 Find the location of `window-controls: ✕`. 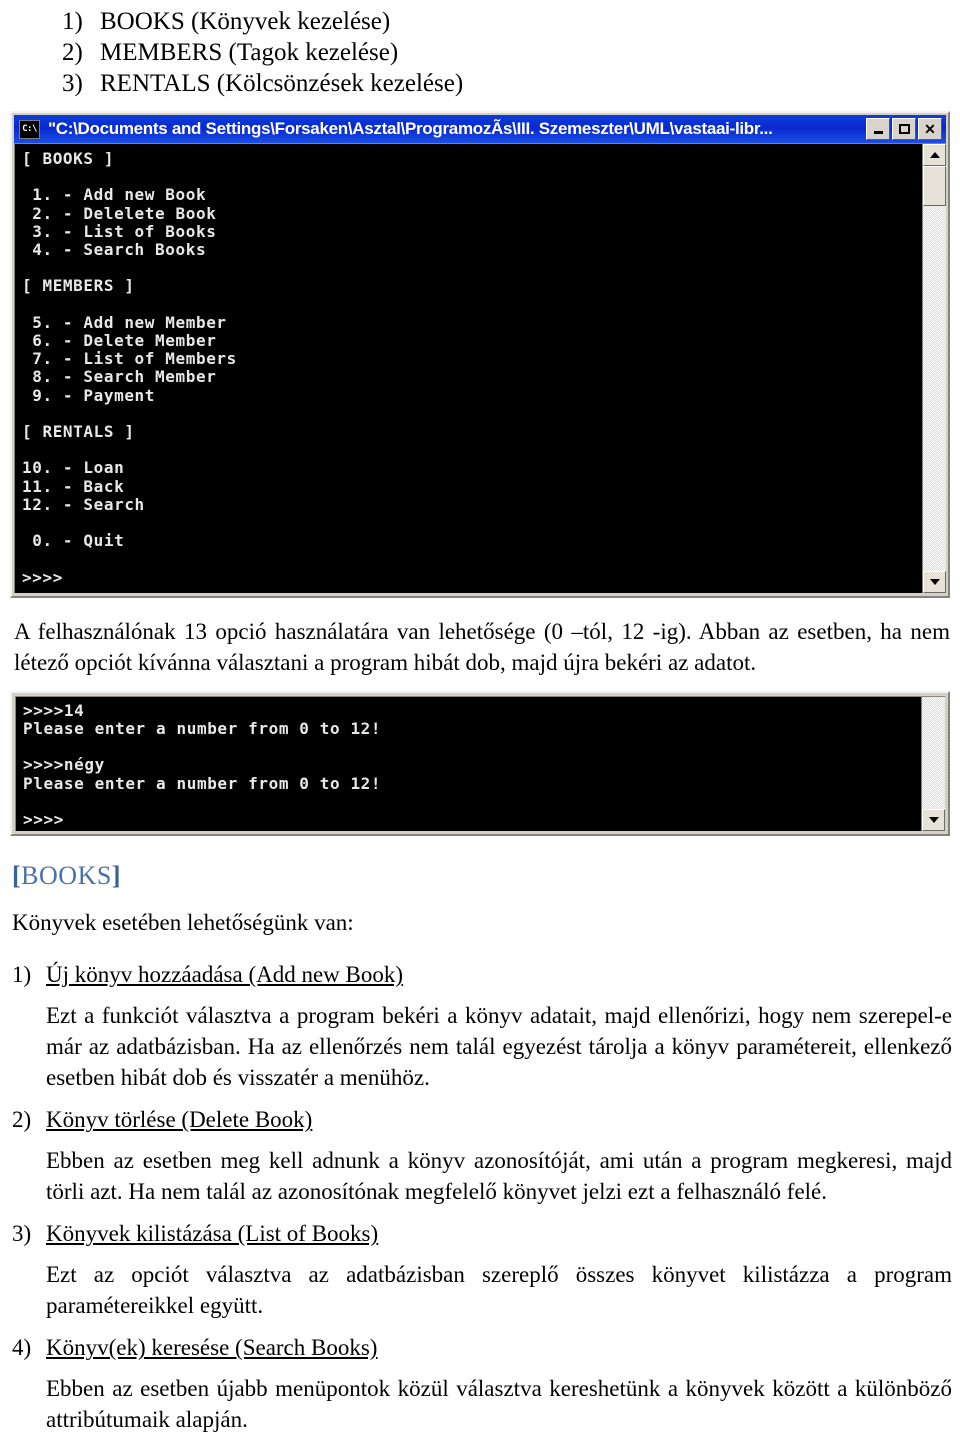

window-controls: ✕ is located at coordinates (905, 129).